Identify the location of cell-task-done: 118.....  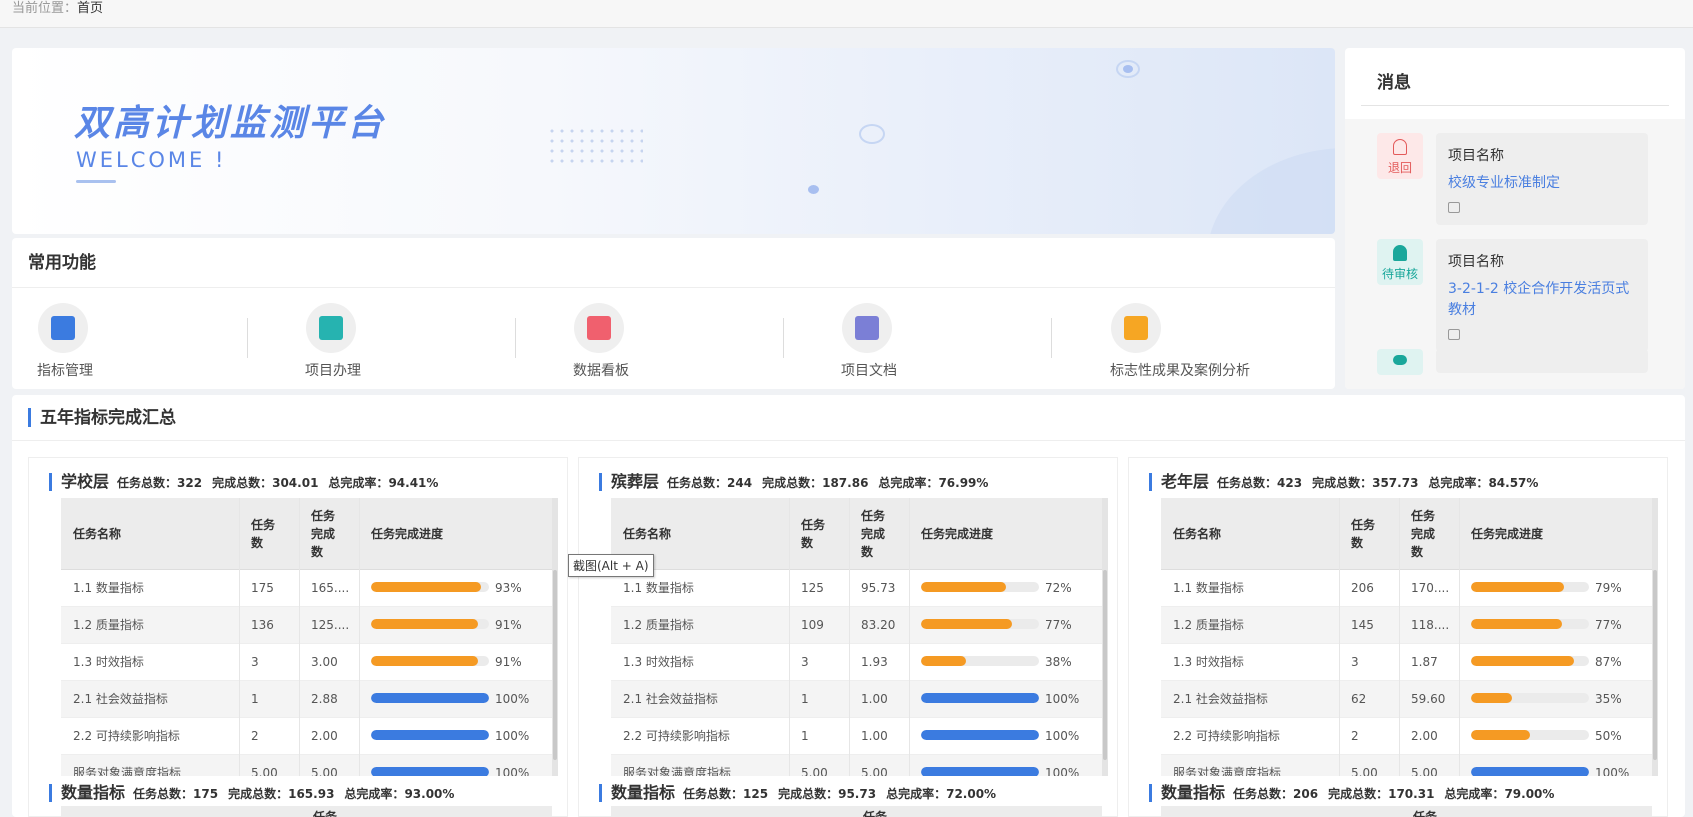
(1430, 625).